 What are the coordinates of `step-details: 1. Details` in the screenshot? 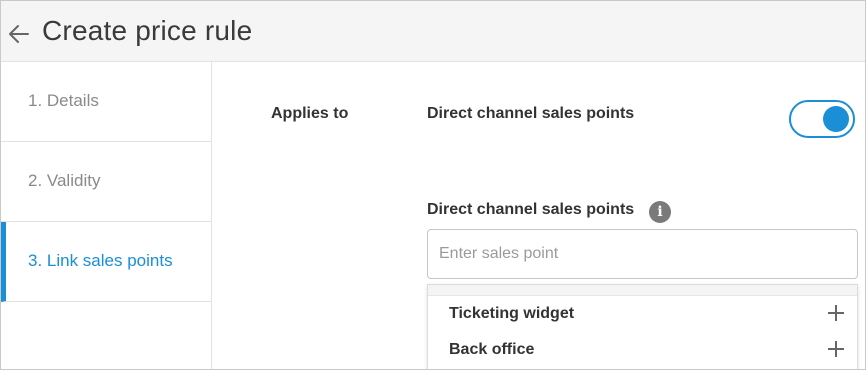 It's located at (106, 102).